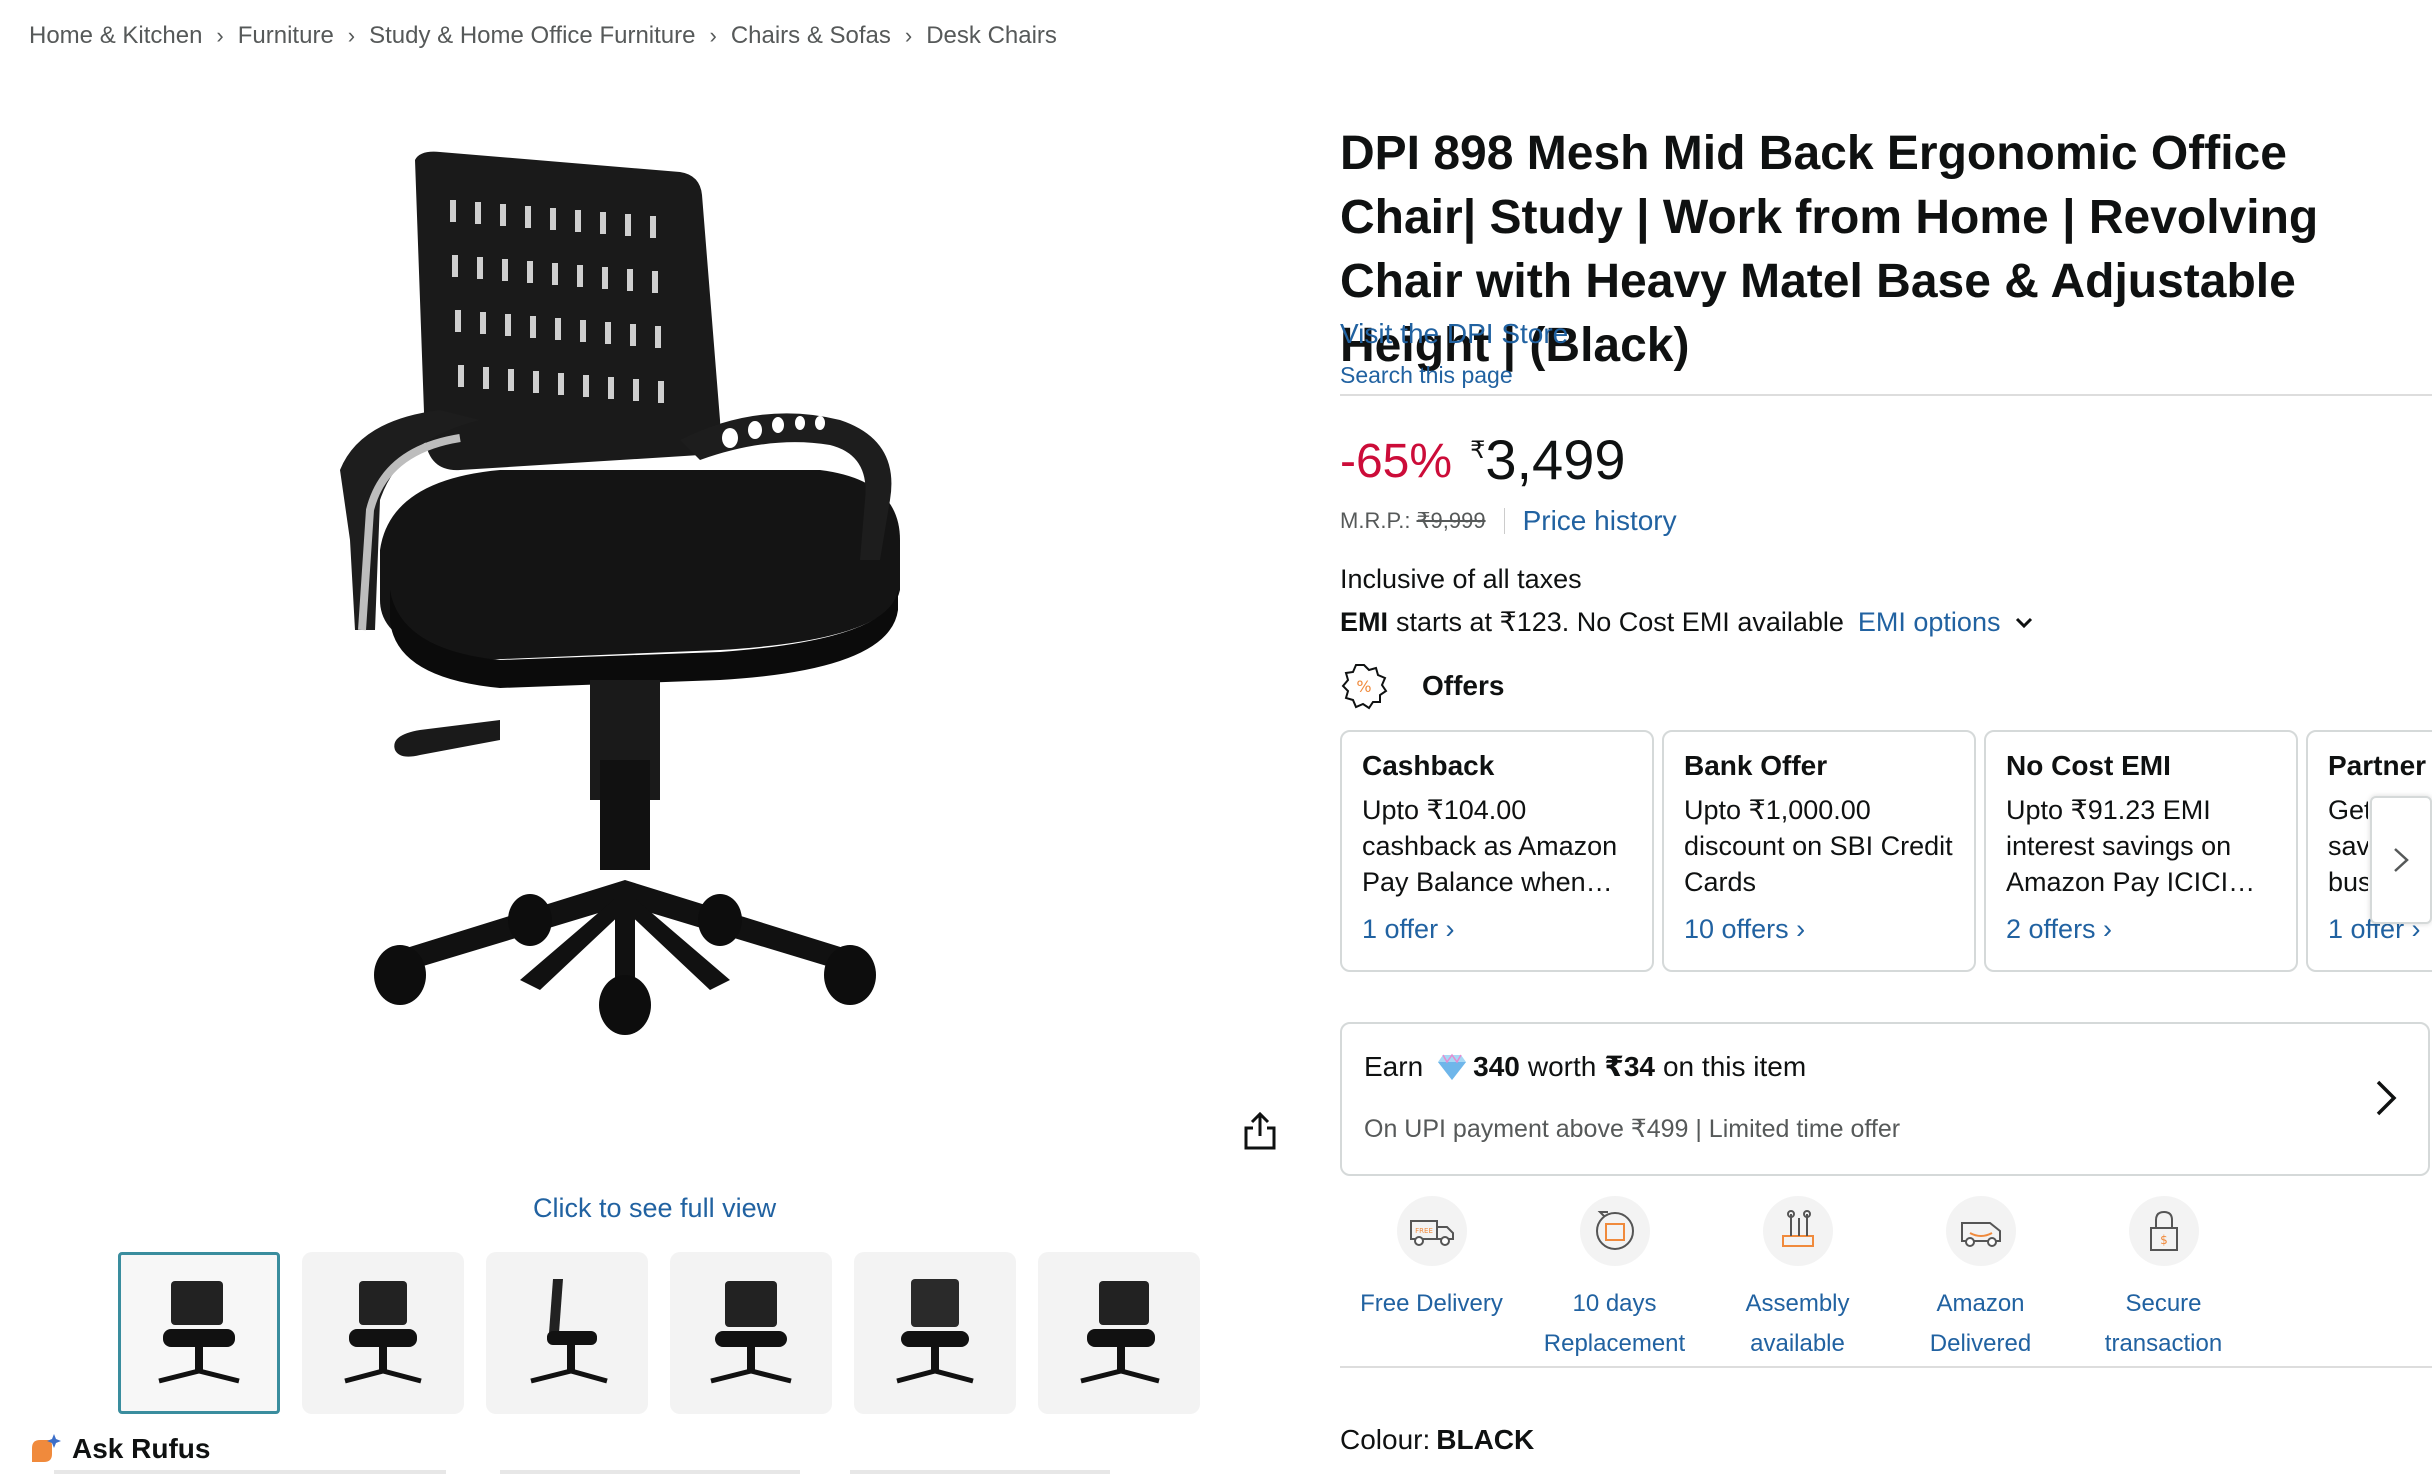 This screenshot has width=2436, height=1476. What do you see at coordinates (1461, 579) in the screenshot?
I see `taxes-note: Inclusive of all taxes` at bounding box center [1461, 579].